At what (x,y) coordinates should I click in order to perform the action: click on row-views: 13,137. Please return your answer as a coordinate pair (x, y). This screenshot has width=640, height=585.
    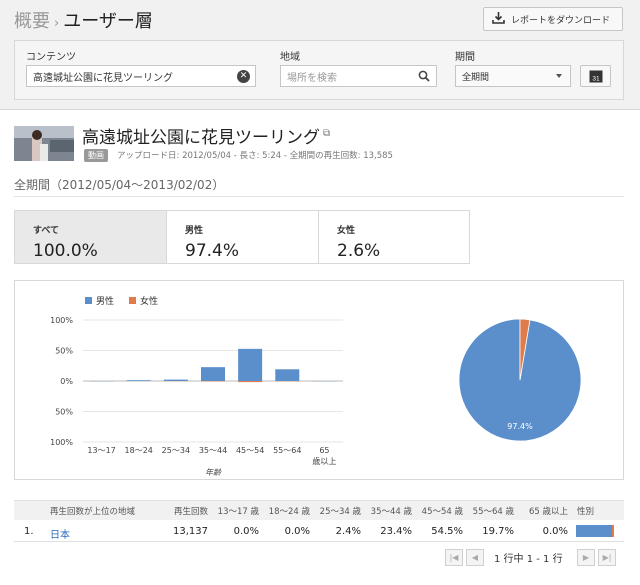
    Looking at the image, I should click on (190, 531).